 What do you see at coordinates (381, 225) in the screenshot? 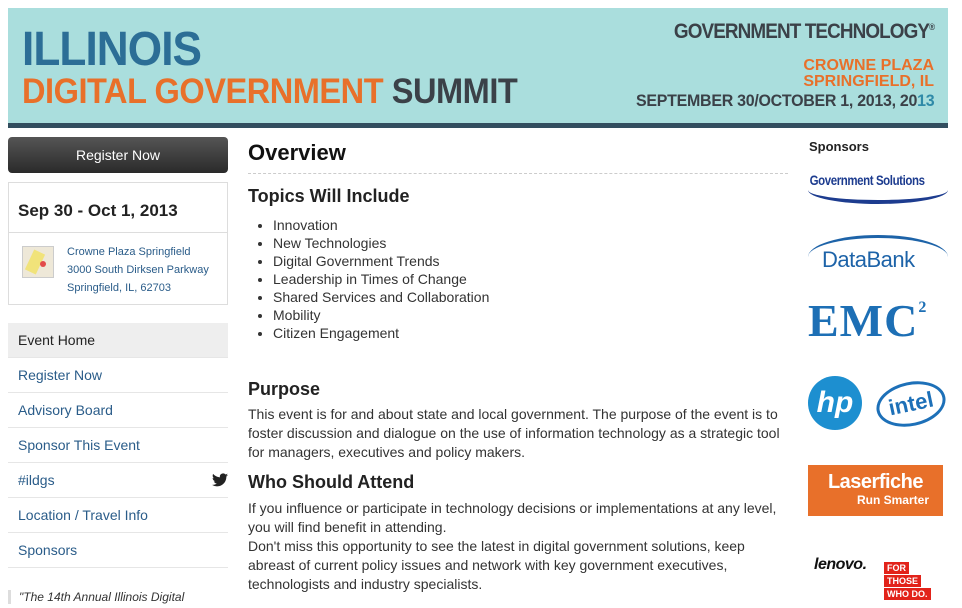
I see `list-item: Innovation` at bounding box center [381, 225].